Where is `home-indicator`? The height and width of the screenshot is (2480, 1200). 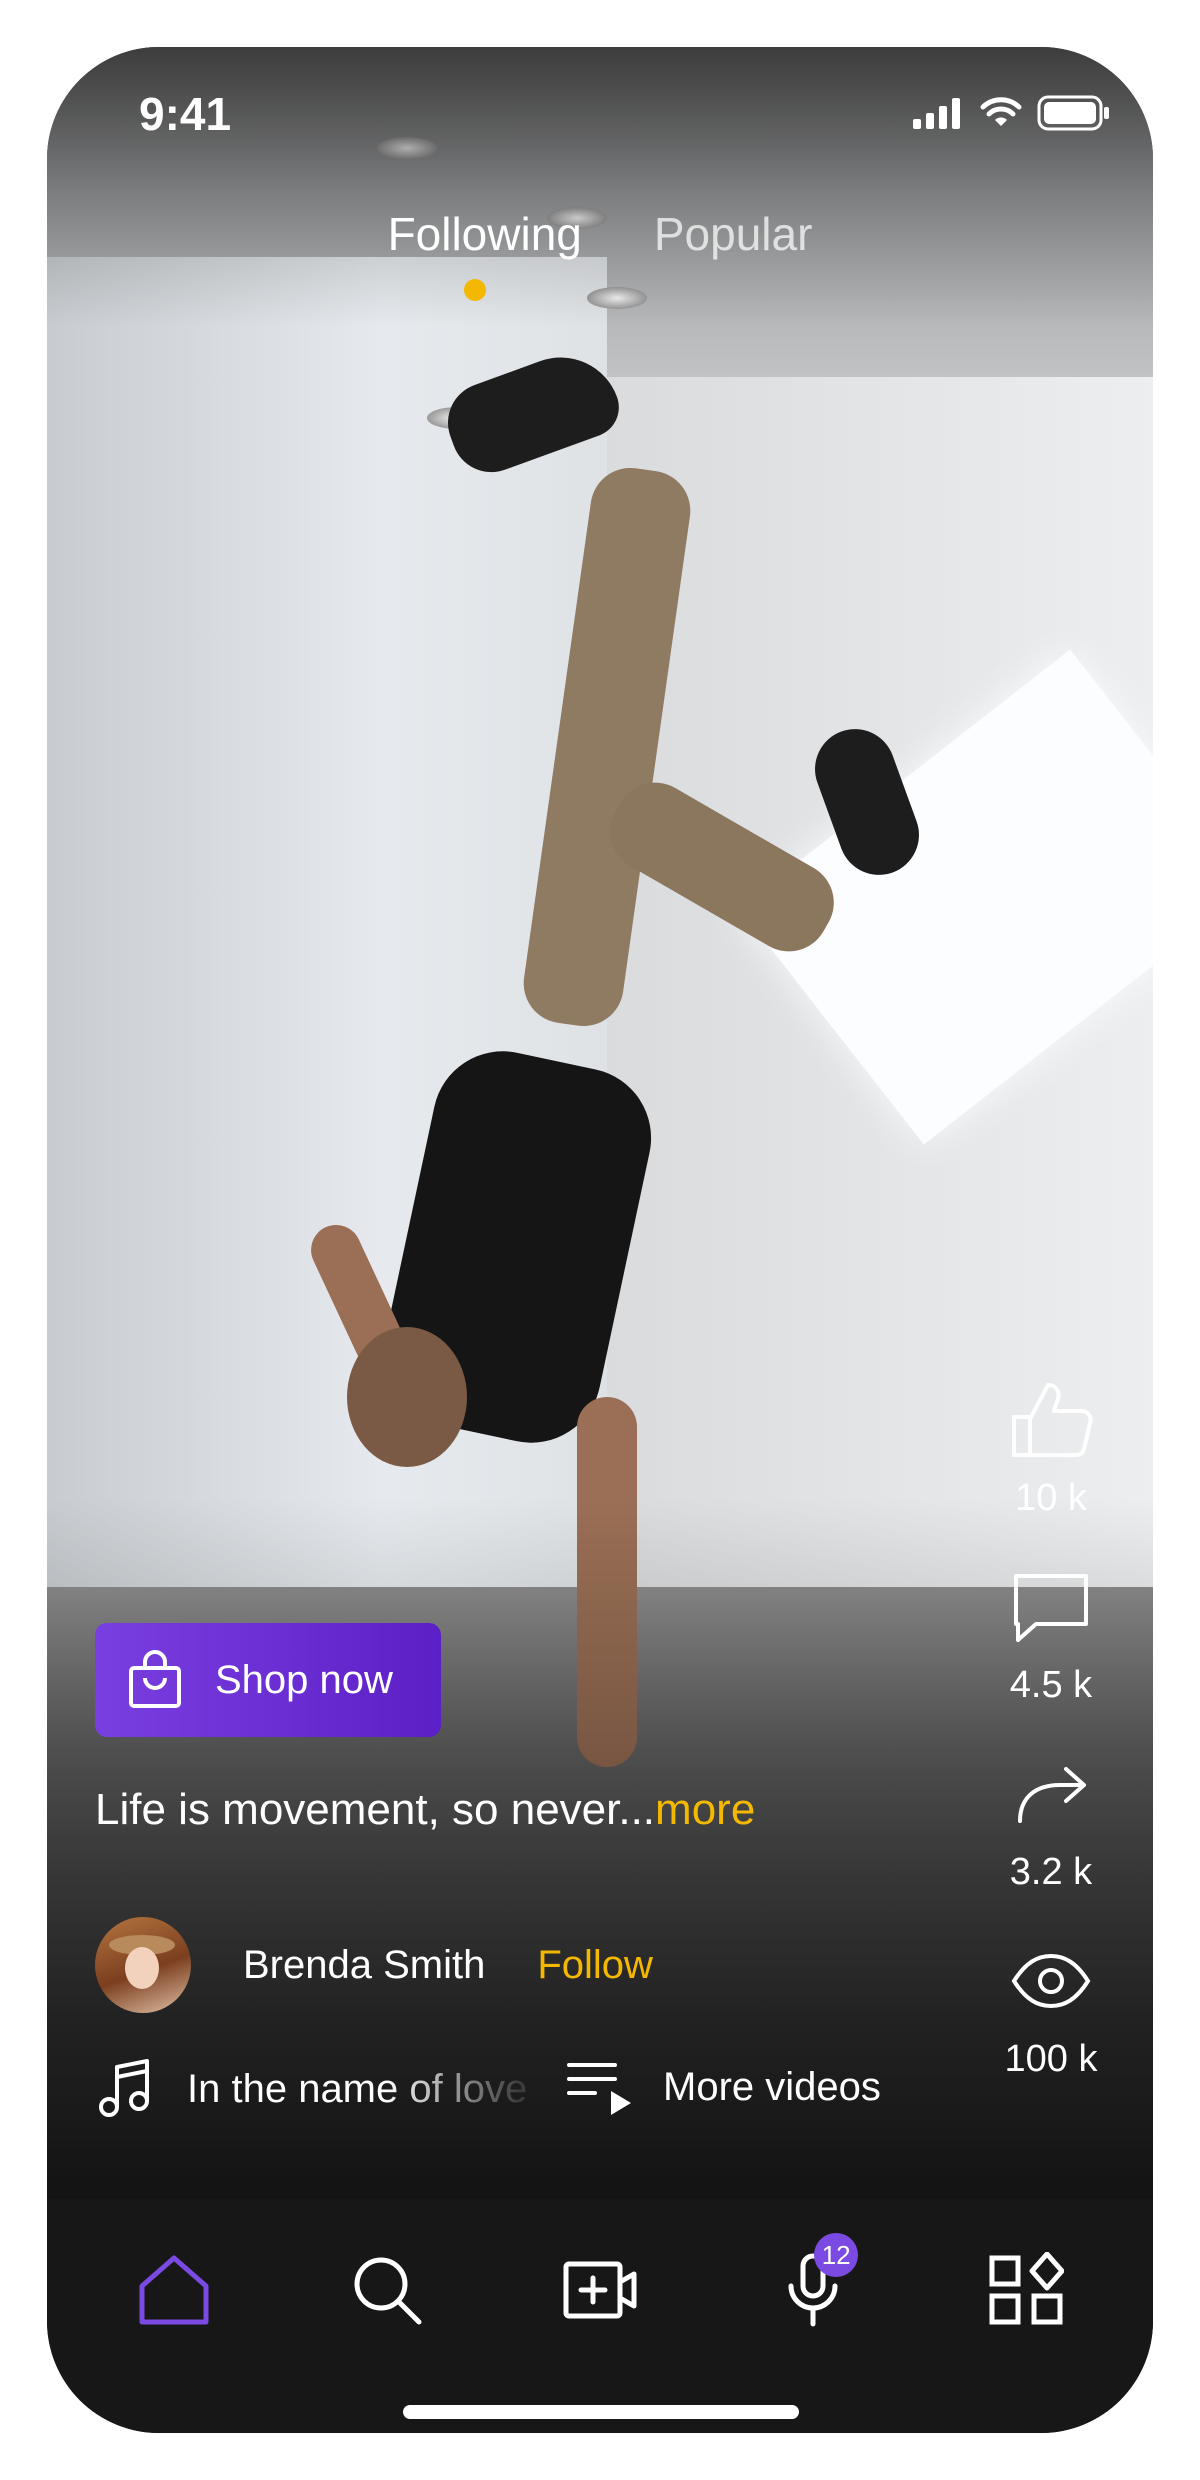 home-indicator is located at coordinates (601, 2412).